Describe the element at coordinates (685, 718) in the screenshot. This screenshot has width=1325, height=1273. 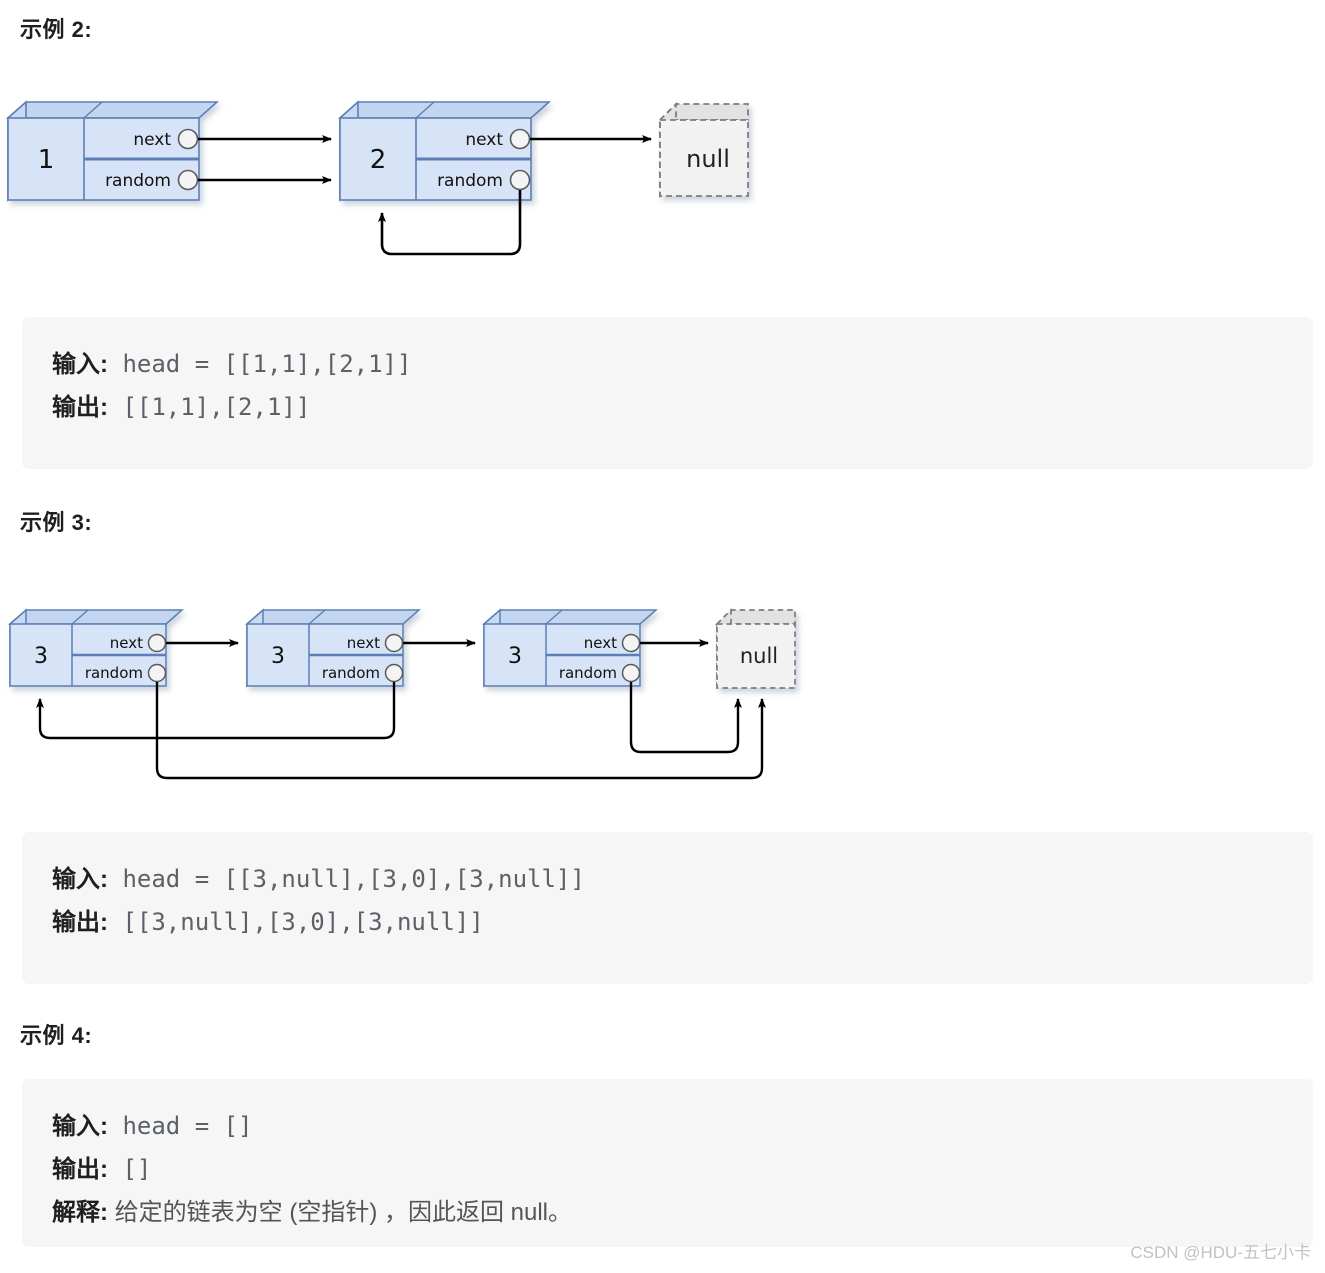
I see `edge-node3-random-to-null` at that location.